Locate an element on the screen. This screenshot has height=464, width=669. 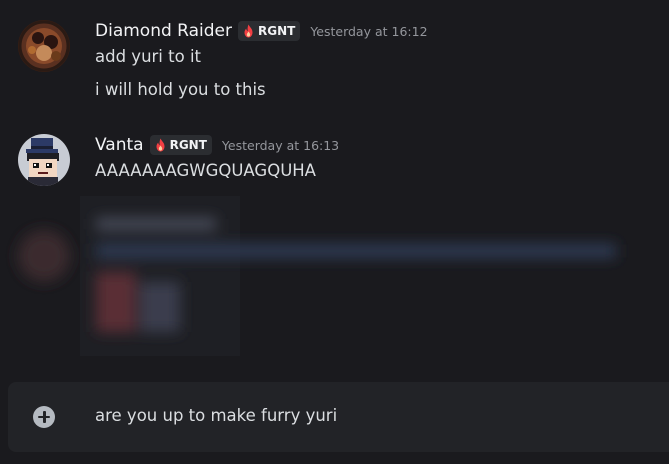
username: Vanta is located at coordinates (119, 145).